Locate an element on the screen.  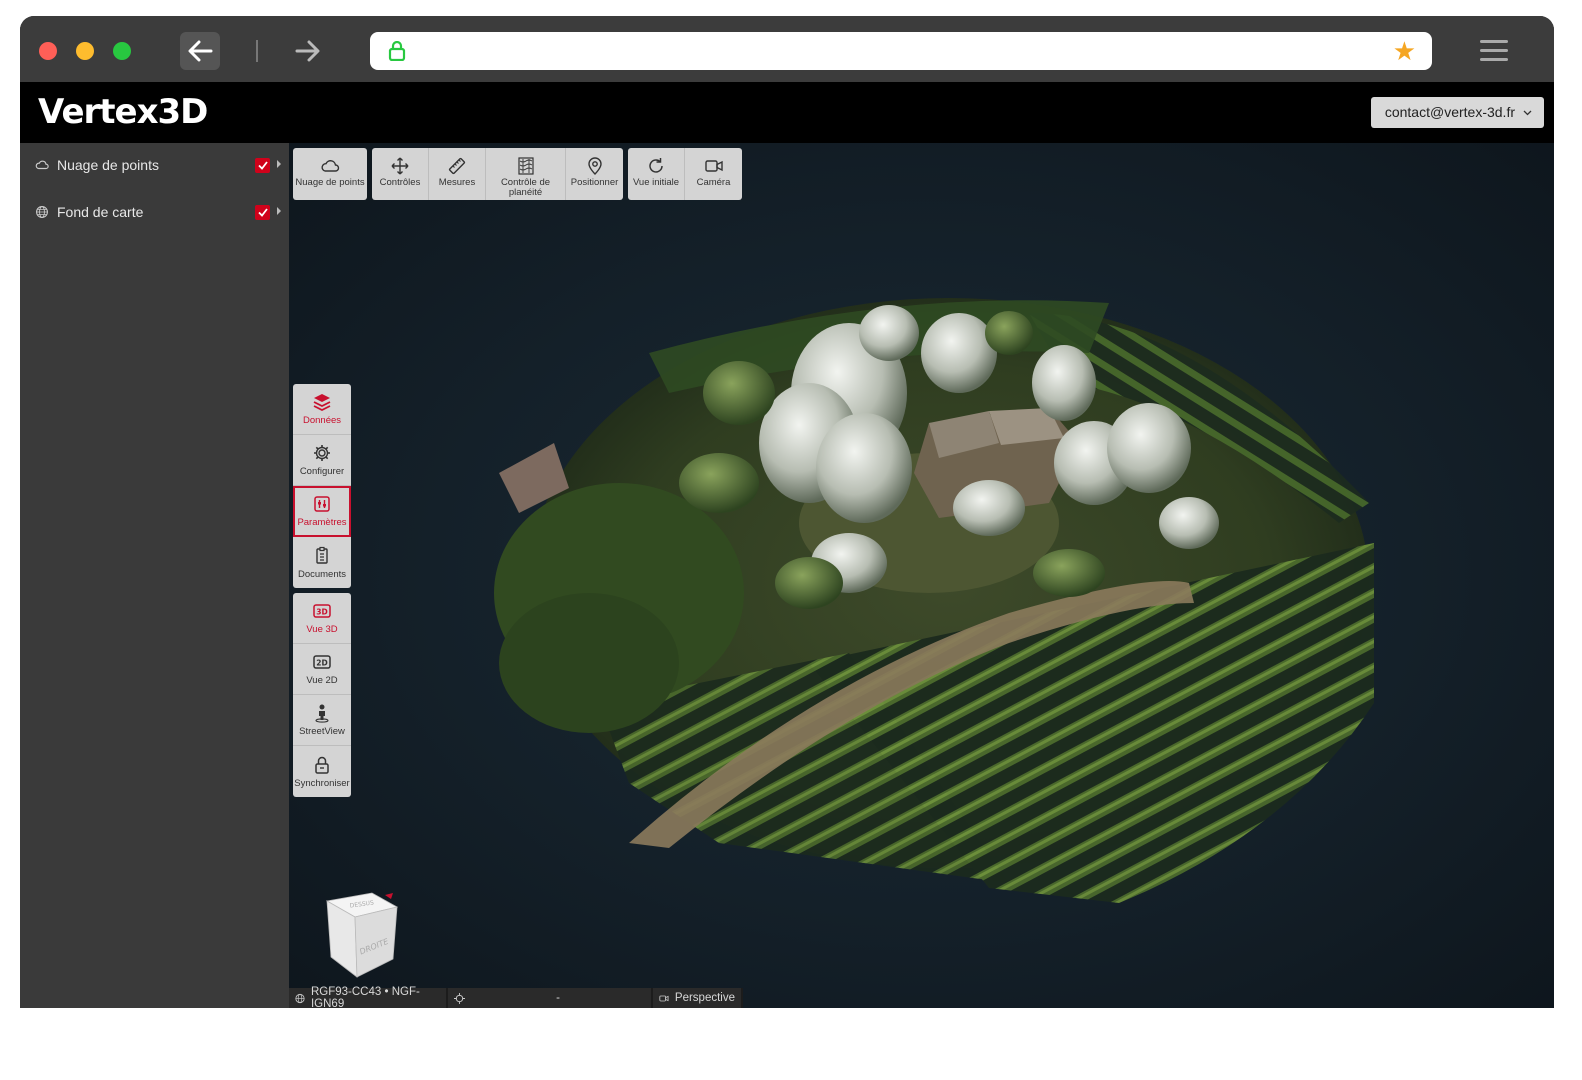
app-logo: Vertex3D is located at coordinates (123, 112).